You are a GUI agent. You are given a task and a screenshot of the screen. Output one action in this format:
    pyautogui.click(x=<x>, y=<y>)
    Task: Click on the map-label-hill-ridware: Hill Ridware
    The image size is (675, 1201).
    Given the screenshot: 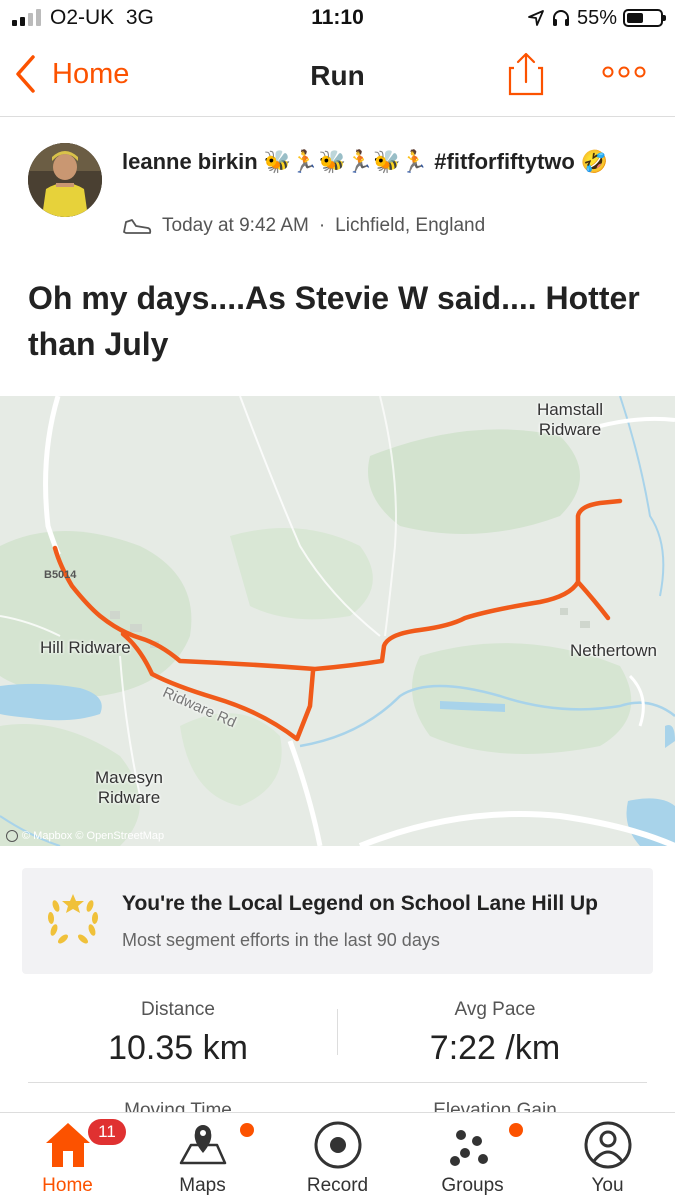 What is the action you would take?
    pyautogui.click(x=85, y=647)
    